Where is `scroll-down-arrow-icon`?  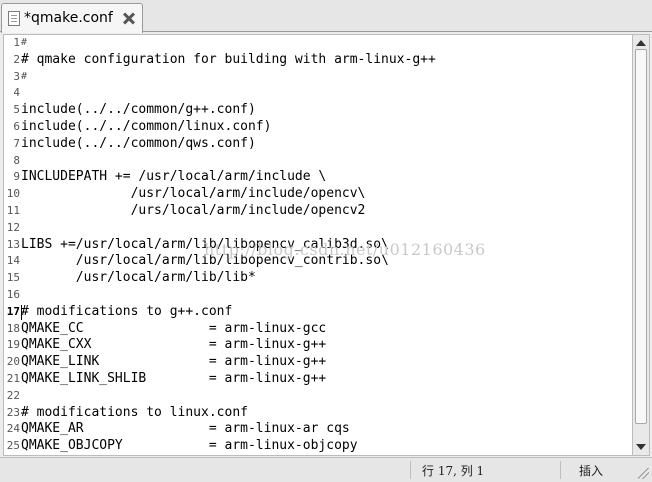
scroll-down-arrow-icon is located at coordinates (641, 447).